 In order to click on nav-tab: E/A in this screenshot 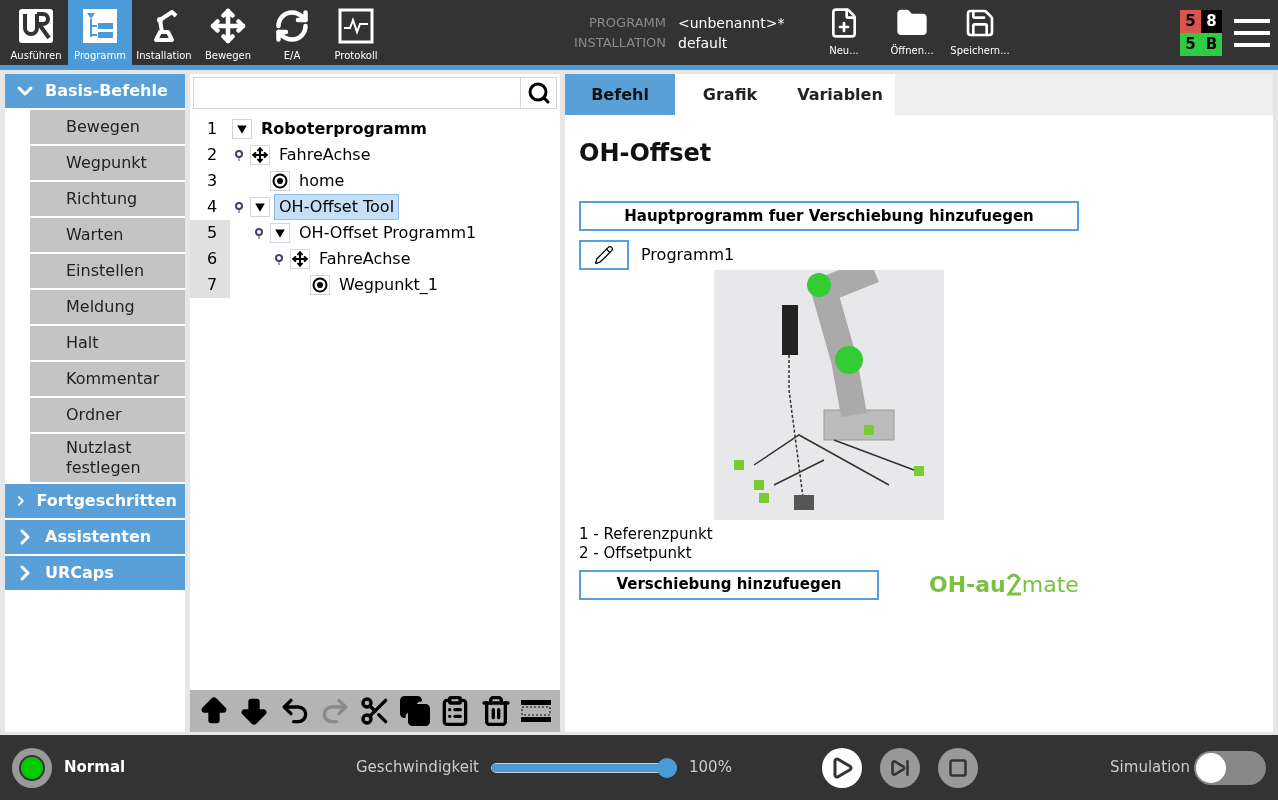, I will do `click(292, 32)`.